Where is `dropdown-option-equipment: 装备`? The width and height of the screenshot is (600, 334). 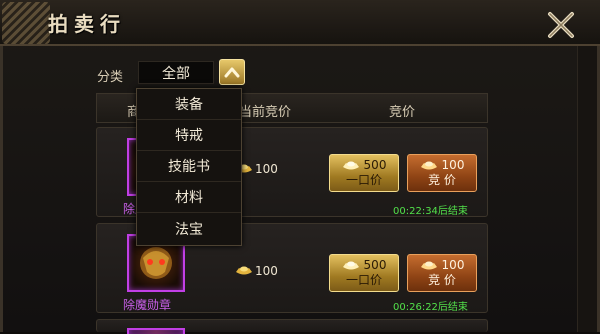 dropdown-option-equipment: 装备 is located at coordinates (189, 104).